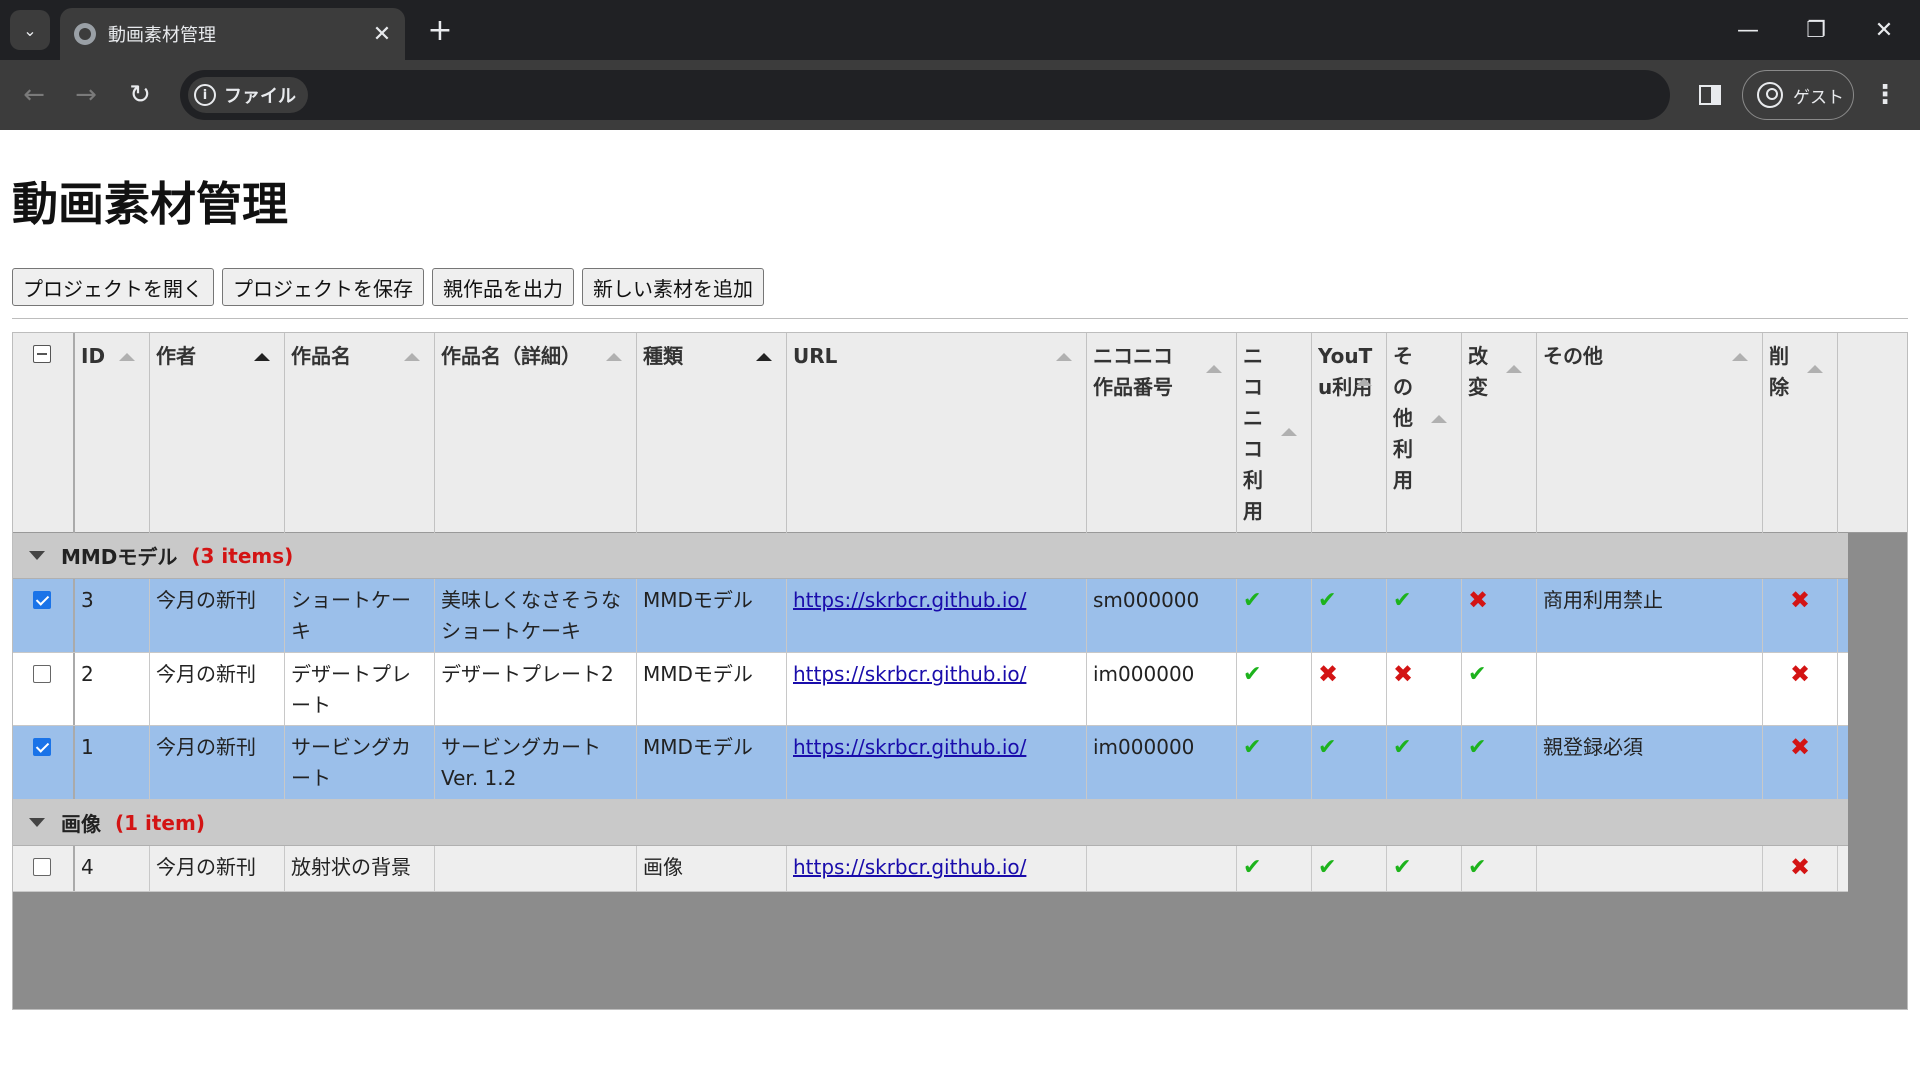 Image resolution: width=1920 pixels, height=1080 pixels. Describe the element at coordinates (536, 762) in the screenshot. I see `cell-work-detail: サービングカート Ver. 1.2` at that location.